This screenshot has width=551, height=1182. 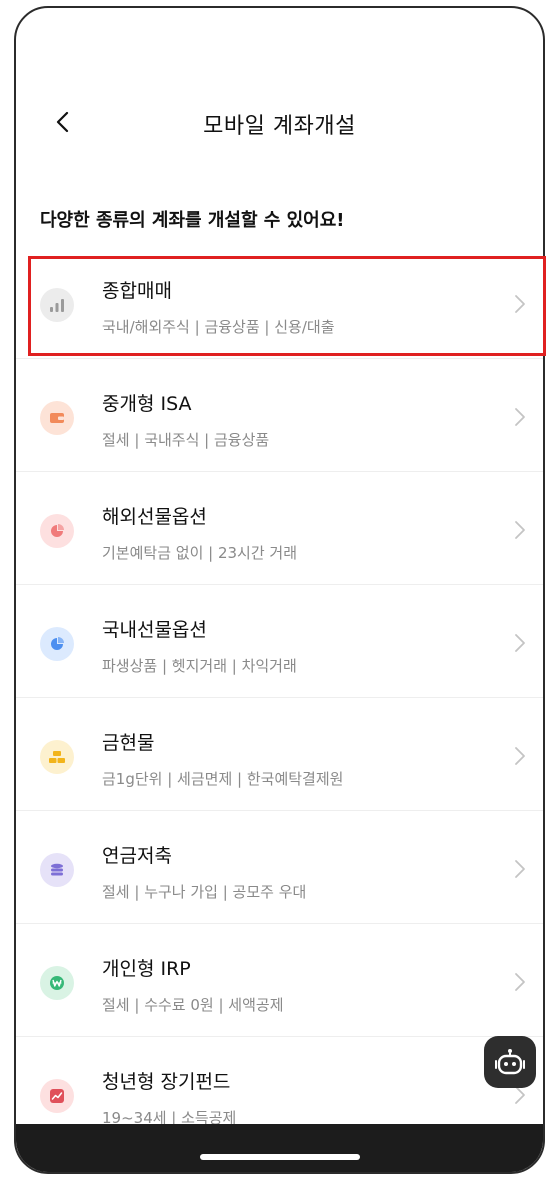 What do you see at coordinates (279, 754) in the screenshot?
I see `account-item-gold-spot: 금현물 금1g단위 | 세금면제 | 한국예탁결제원` at bounding box center [279, 754].